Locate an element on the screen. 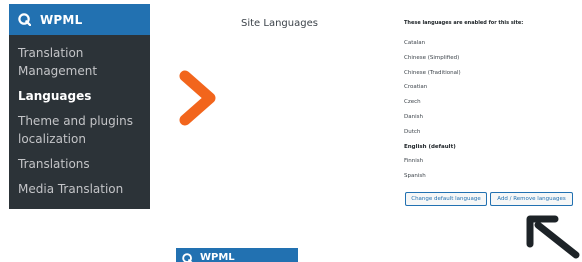  menu-item-languages: Languages is located at coordinates (79, 96).